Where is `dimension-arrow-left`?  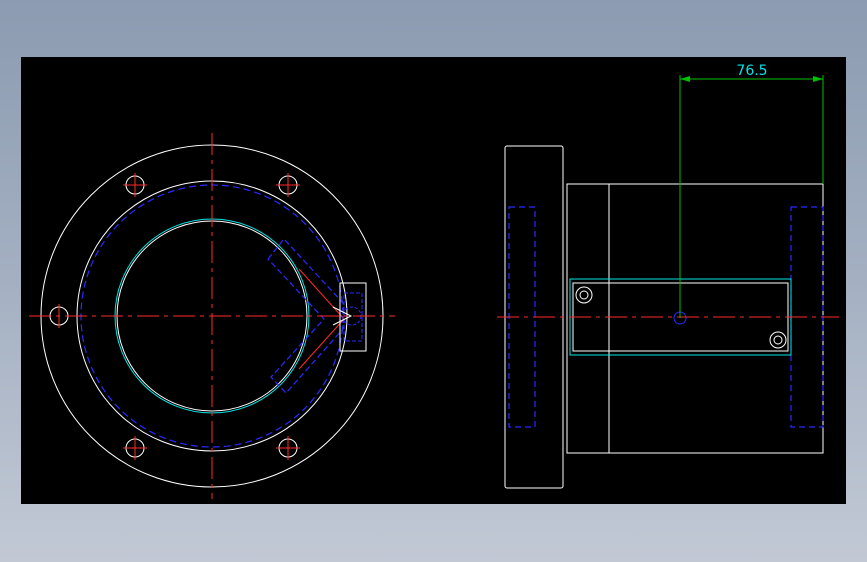
dimension-arrow-left is located at coordinates (685, 79).